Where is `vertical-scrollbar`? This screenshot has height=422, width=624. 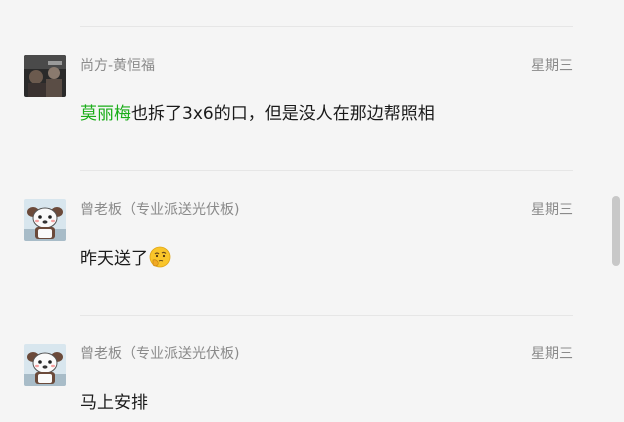
vertical-scrollbar is located at coordinates (616, 211).